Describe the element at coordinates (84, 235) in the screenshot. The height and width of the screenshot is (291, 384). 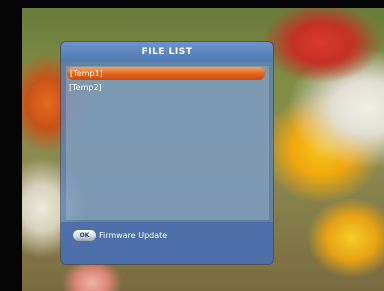
I see `ok-button-icon: OK` at that location.